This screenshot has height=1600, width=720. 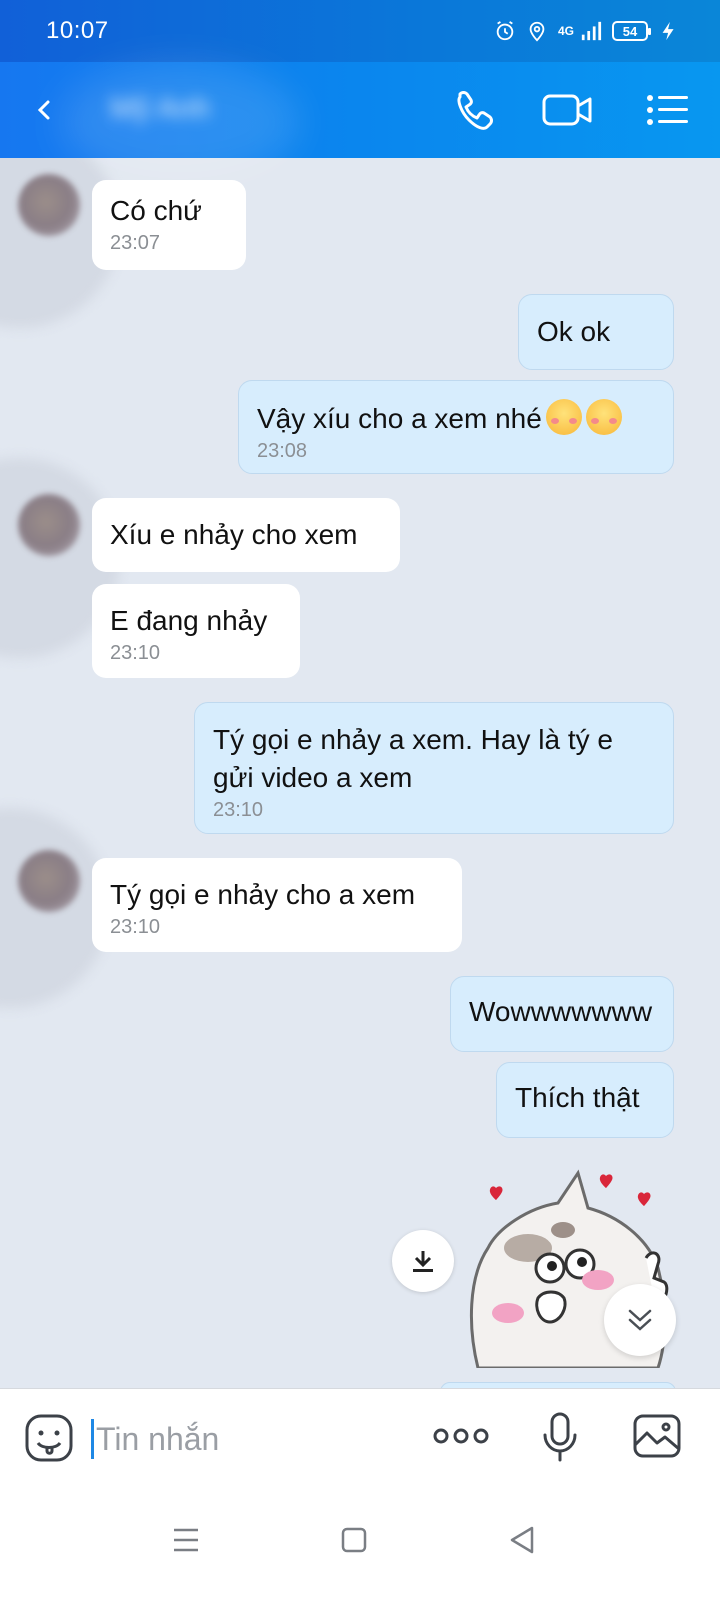 What do you see at coordinates (49, 1438) in the screenshot?
I see `sticker-icon` at bounding box center [49, 1438].